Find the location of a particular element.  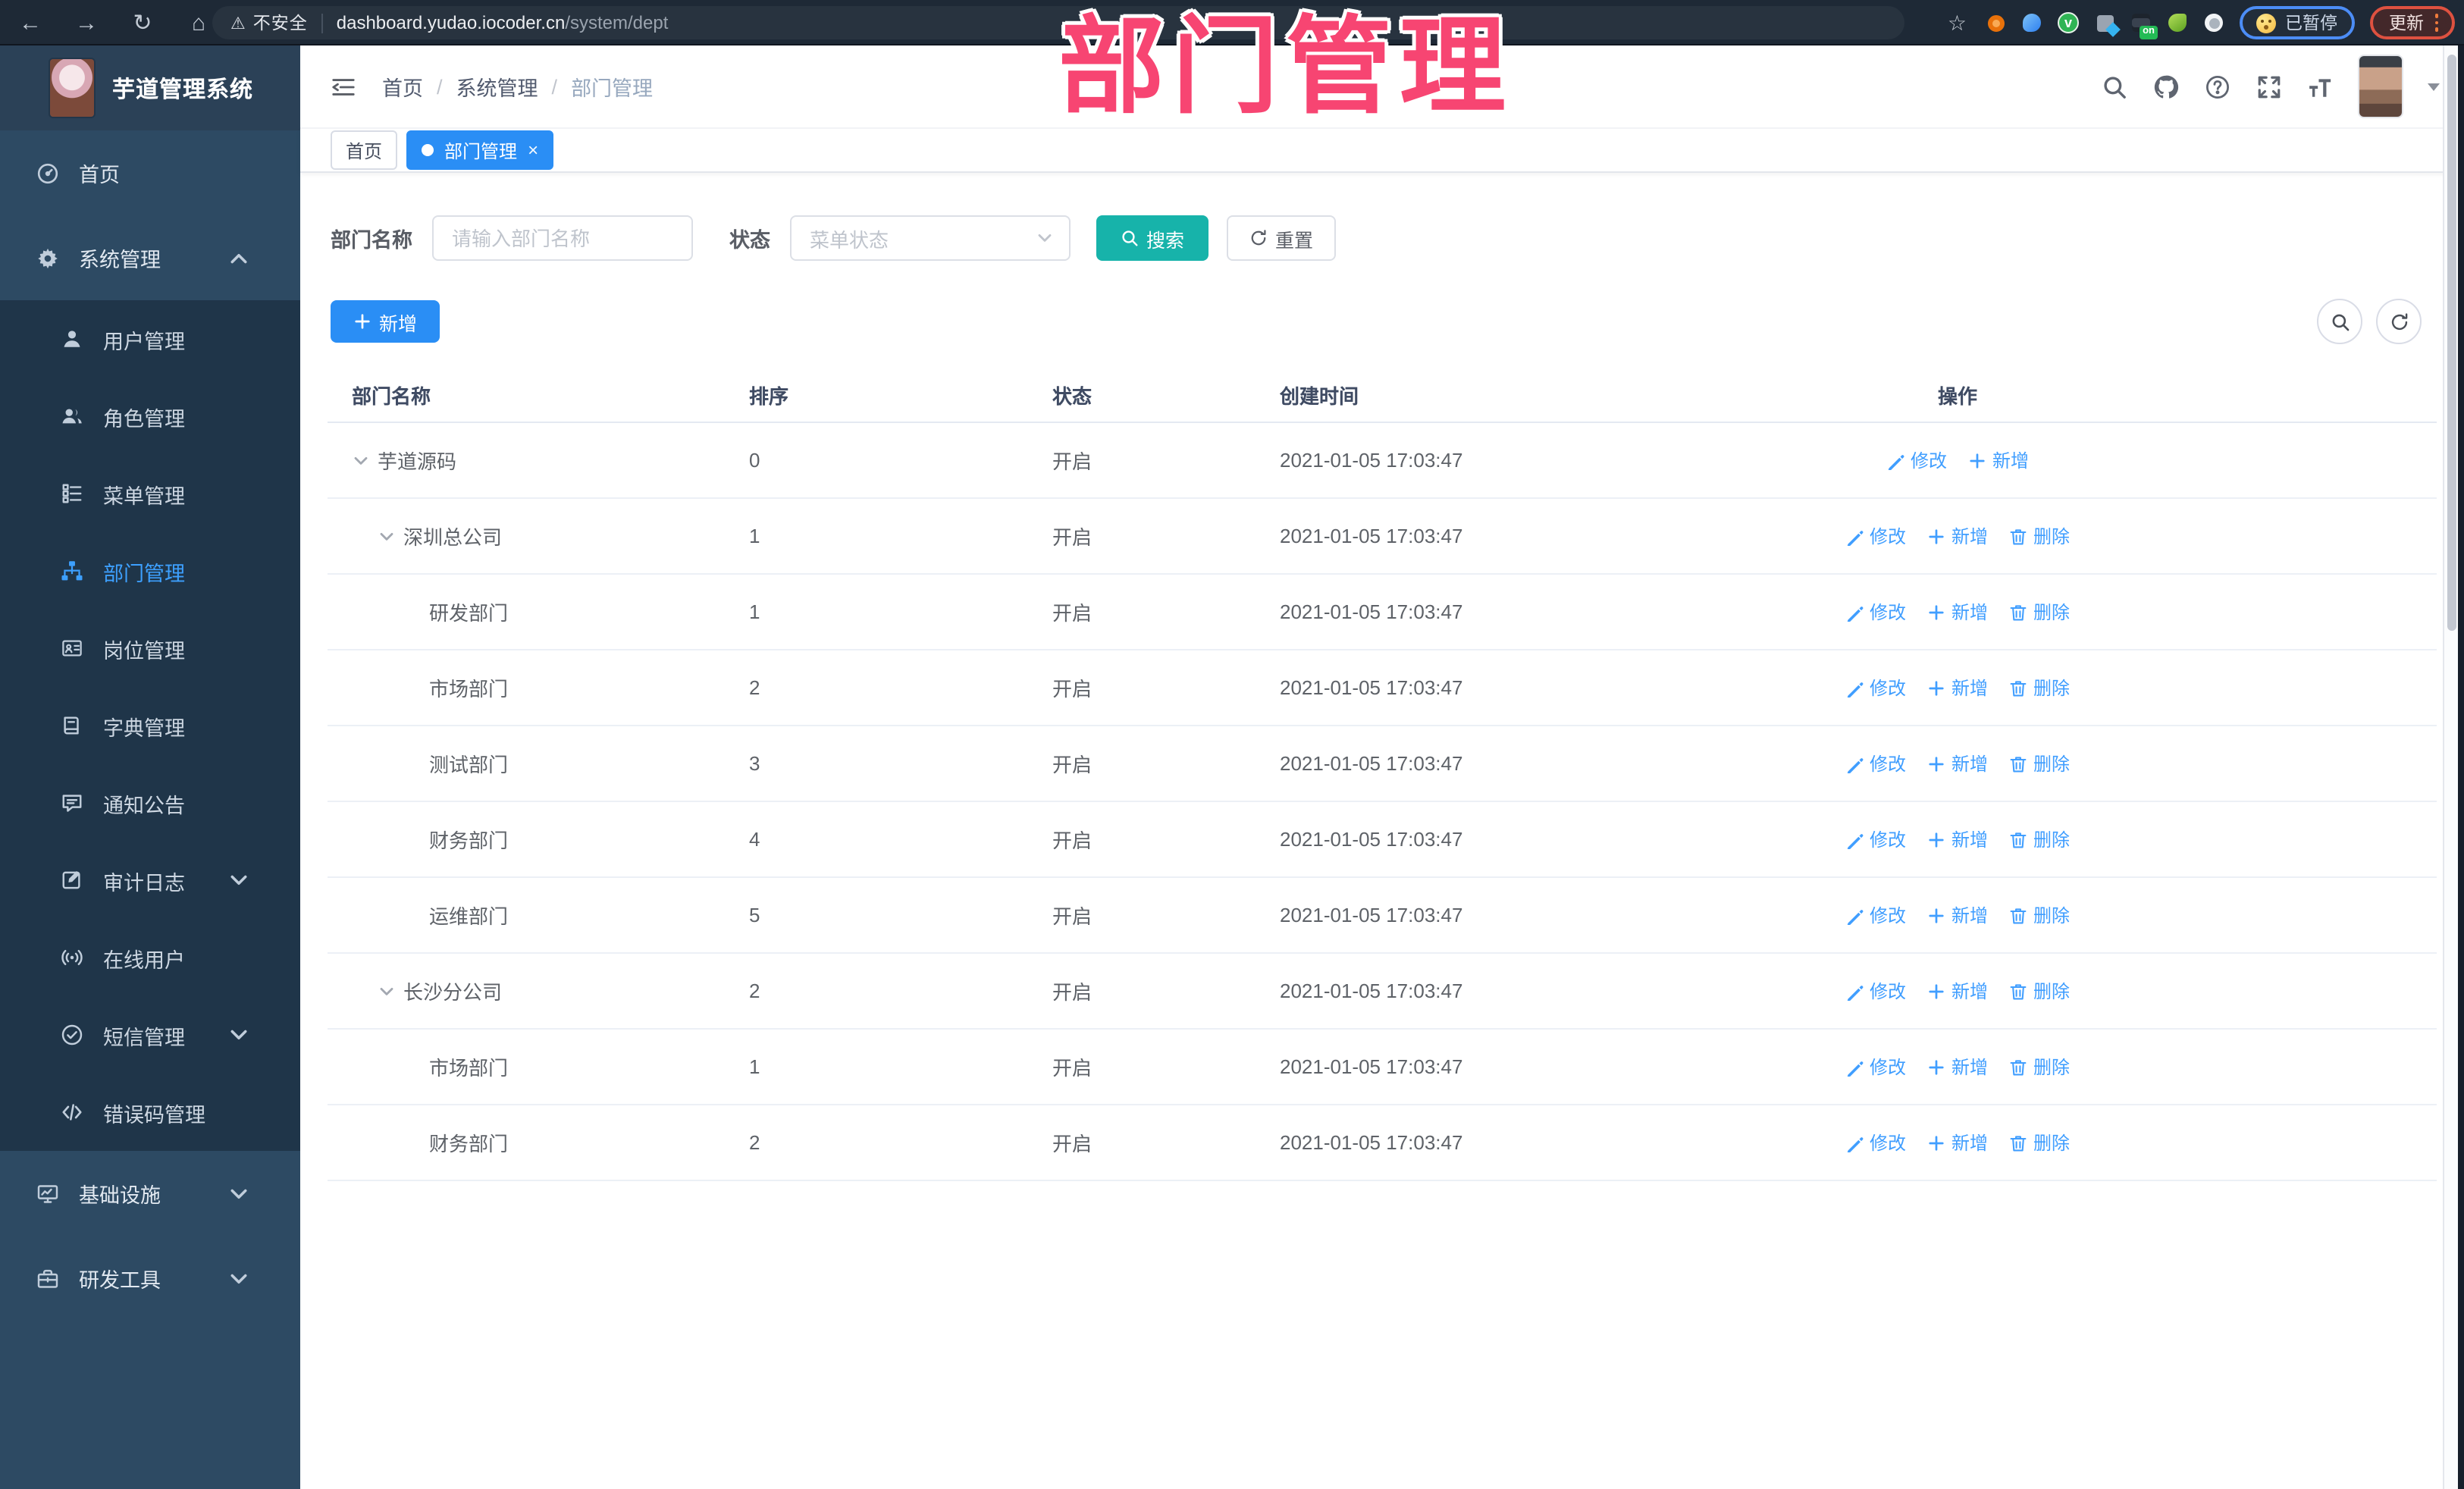

sidebar-item-sms-management: 短信管理 is located at coordinates (150, 1035).